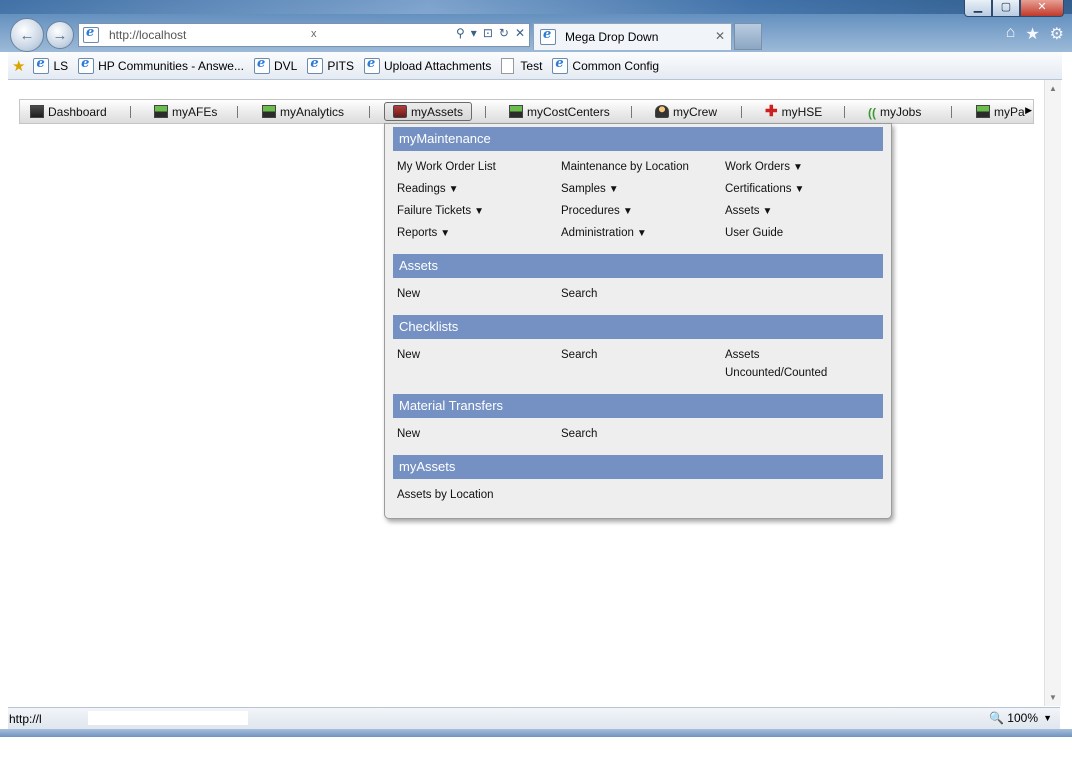  Describe the element at coordinates (748, 36) in the screenshot. I see `new-tab-button` at that location.